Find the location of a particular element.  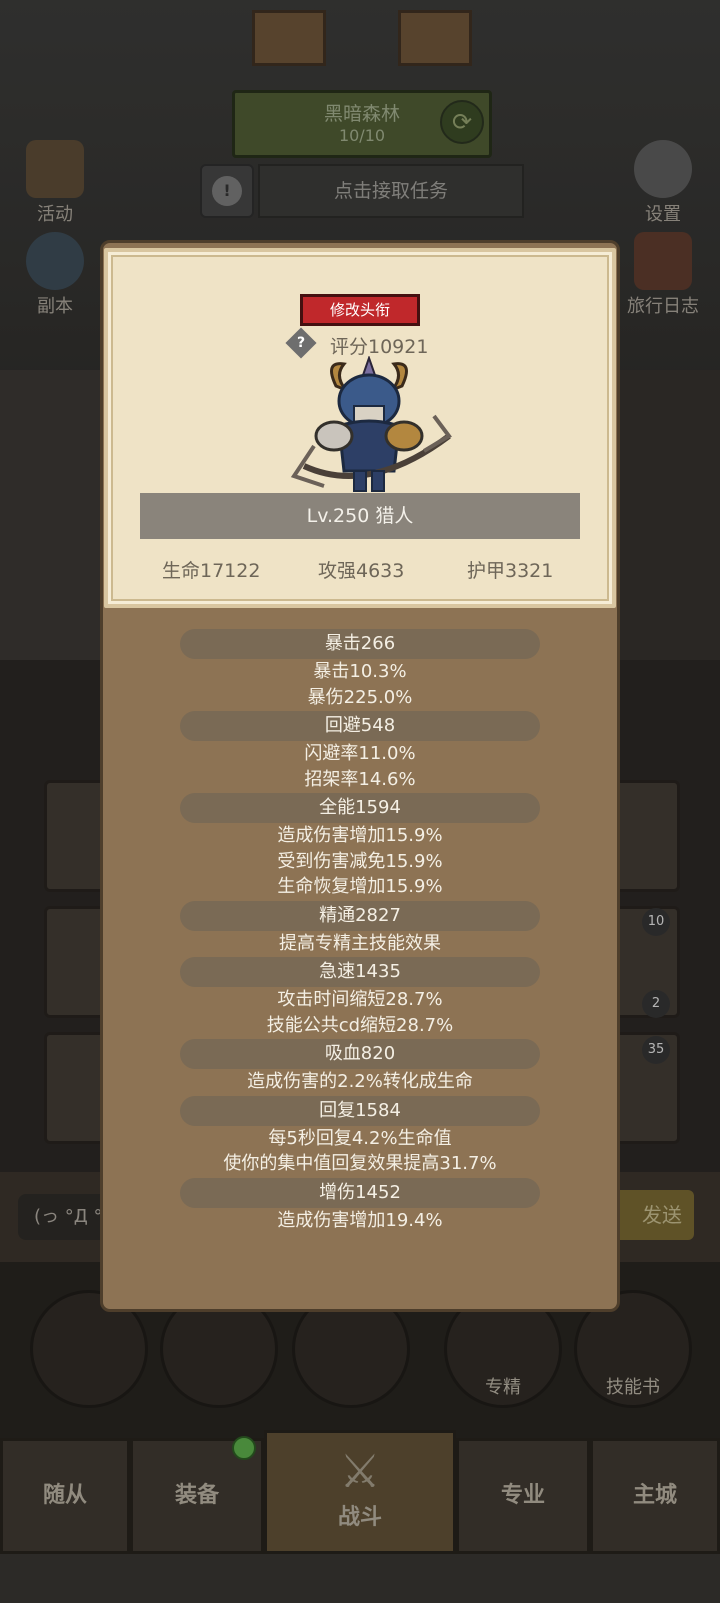

attribute-line: 每5秒回复4.2%生命值 is located at coordinates (360, 1138).